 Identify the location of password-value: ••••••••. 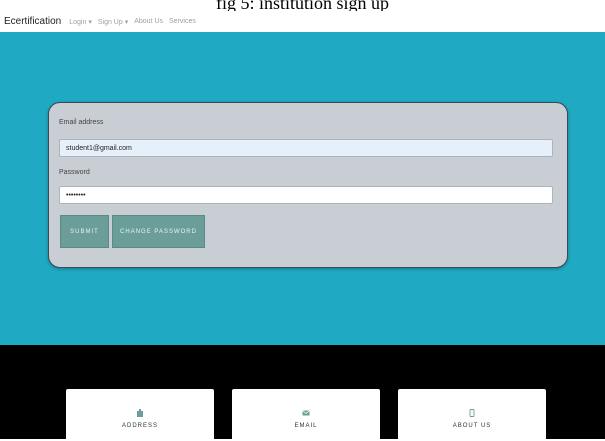
(76, 195).